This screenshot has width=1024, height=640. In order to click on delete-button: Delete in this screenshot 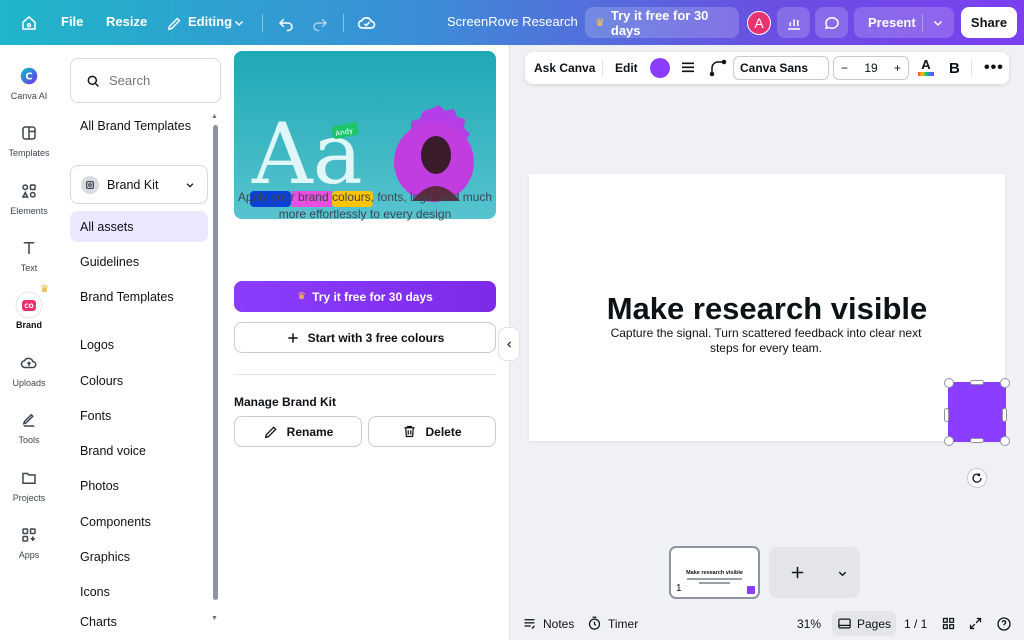, I will do `click(432, 431)`.